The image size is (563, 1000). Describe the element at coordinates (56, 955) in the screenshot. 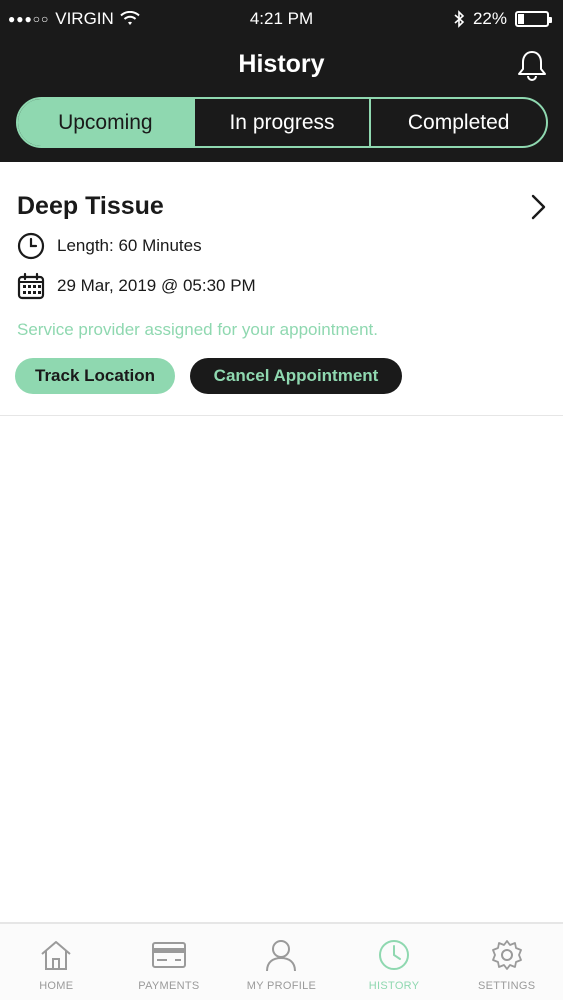

I see `home-icon` at that location.